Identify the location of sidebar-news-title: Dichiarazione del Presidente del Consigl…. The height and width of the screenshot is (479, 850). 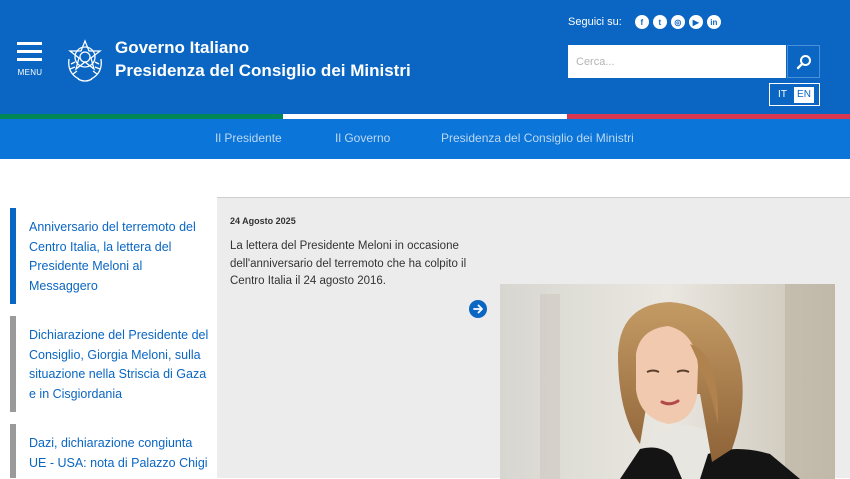
(119, 364).